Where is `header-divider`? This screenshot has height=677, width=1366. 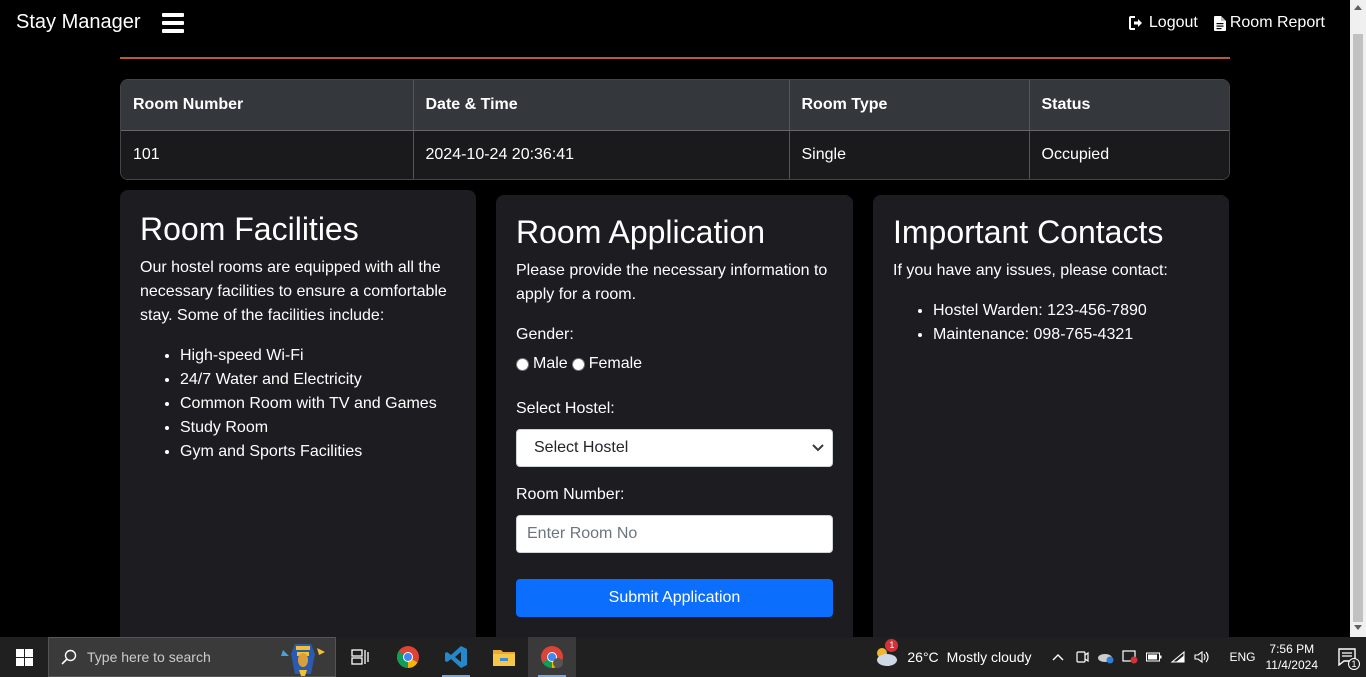 header-divider is located at coordinates (675, 58).